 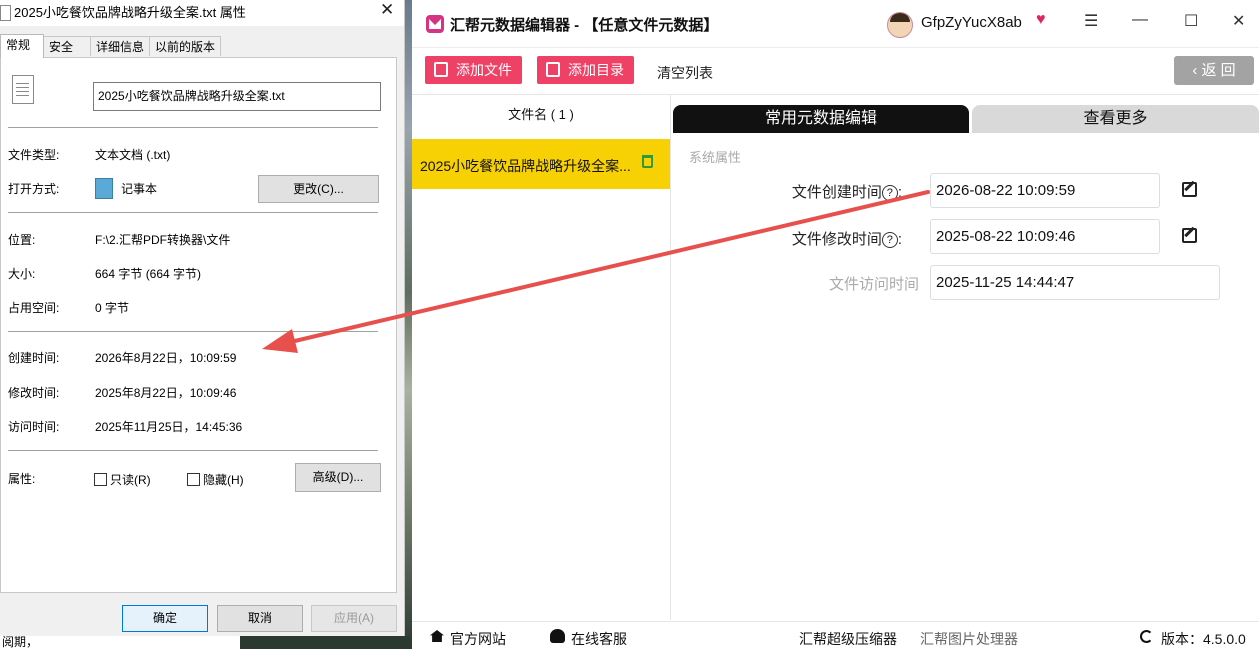 I want to click on add-directory-label: 添加目录, so click(x=596, y=70).